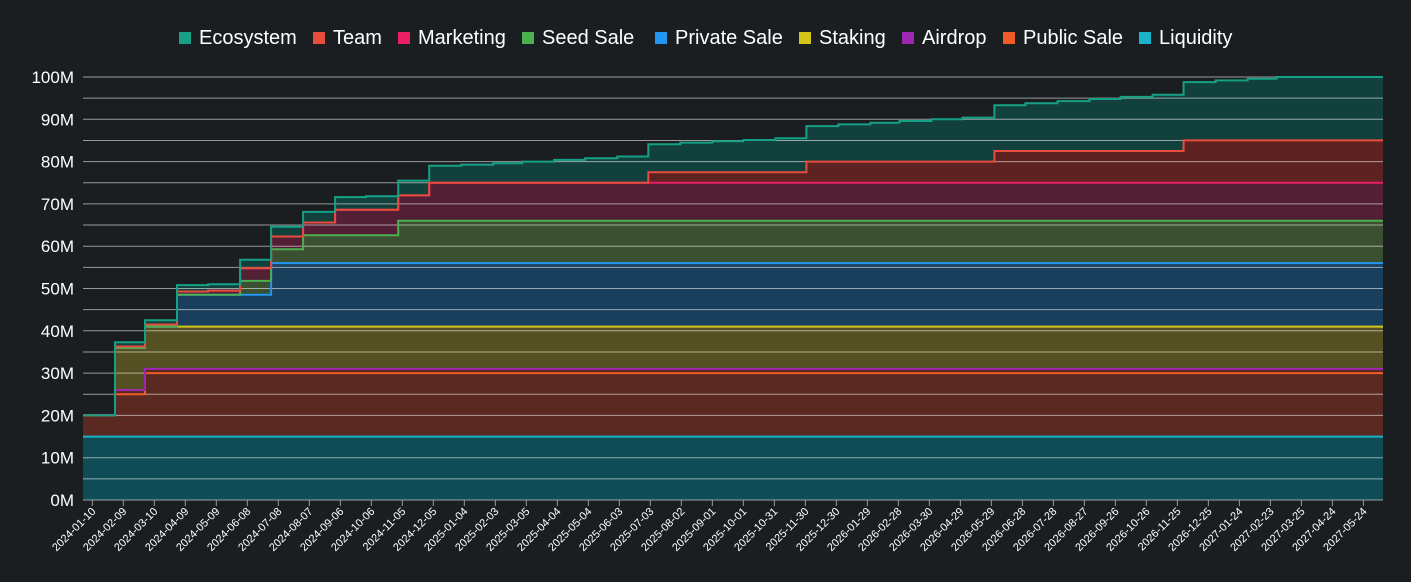 This screenshot has width=1411, height=582. What do you see at coordinates (1073, 38) in the screenshot?
I see `legend-label: Public Sale` at bounding box center [1073, 38].